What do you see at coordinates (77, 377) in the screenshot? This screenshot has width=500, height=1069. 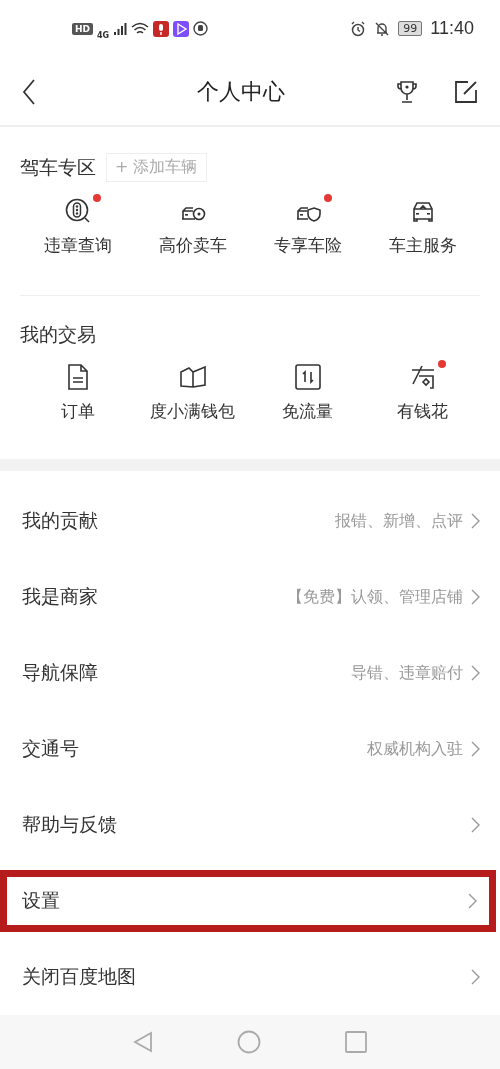 I see `document-icon` at bounding box center [77, 377].